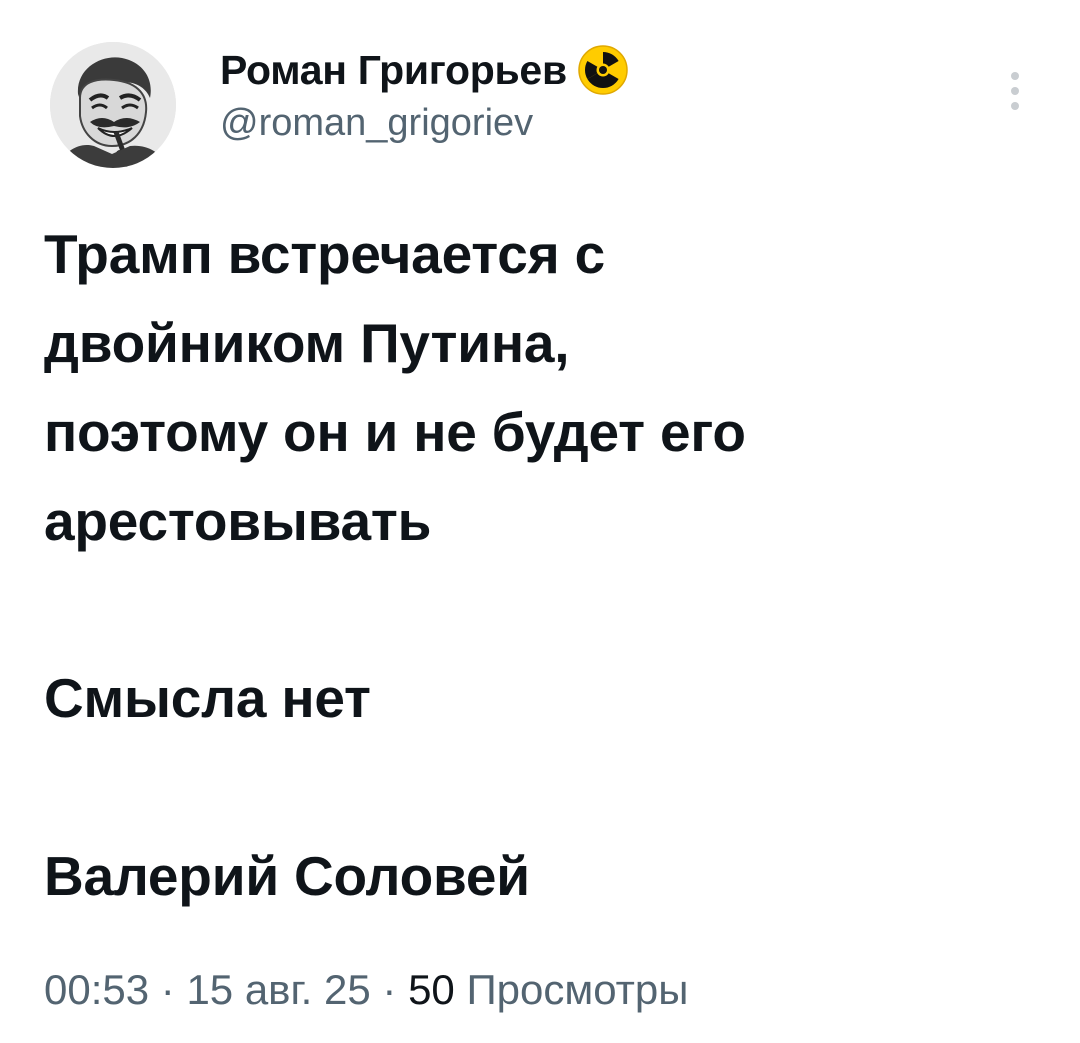  I want to click on tweet-meta: 00:53 · 15 авг. 25 · 50 Просмотры, so click(366, 990).